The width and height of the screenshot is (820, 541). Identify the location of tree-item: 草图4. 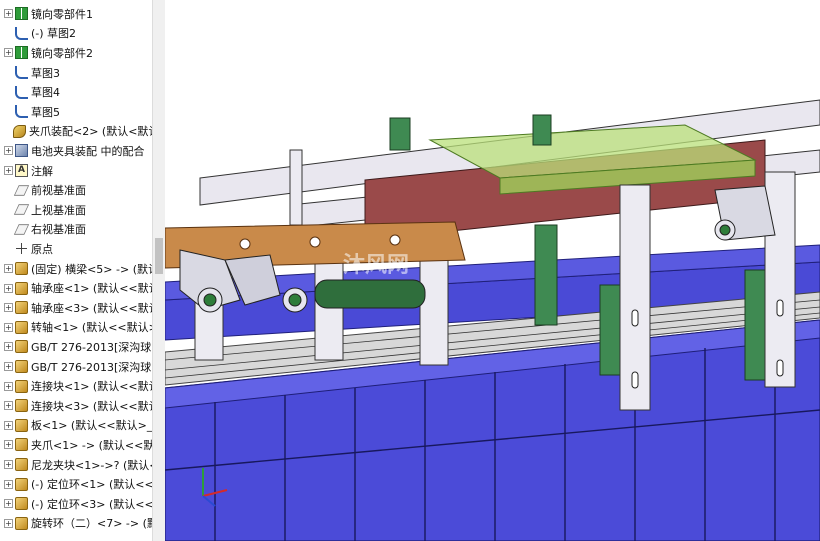
(76, 92).